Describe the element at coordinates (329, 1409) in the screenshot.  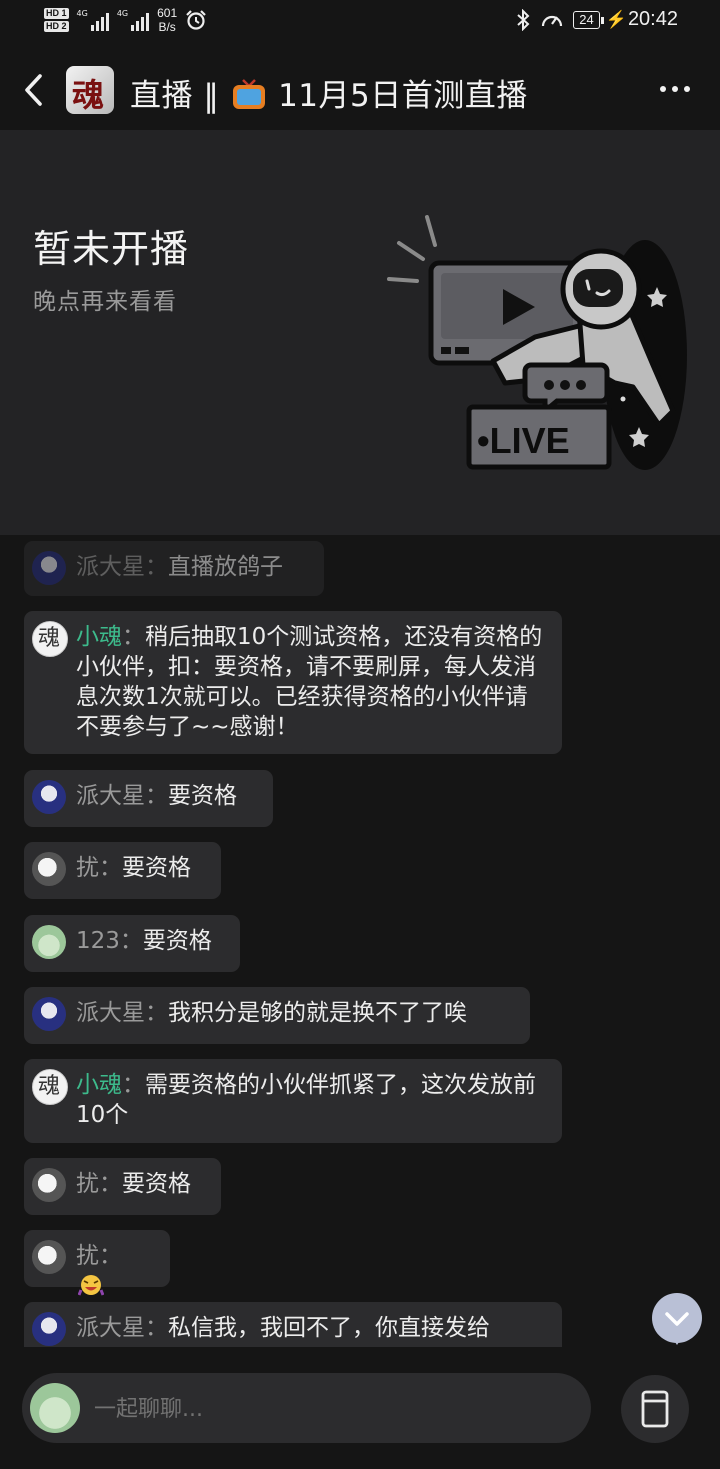
I see `chat-input` at that location.